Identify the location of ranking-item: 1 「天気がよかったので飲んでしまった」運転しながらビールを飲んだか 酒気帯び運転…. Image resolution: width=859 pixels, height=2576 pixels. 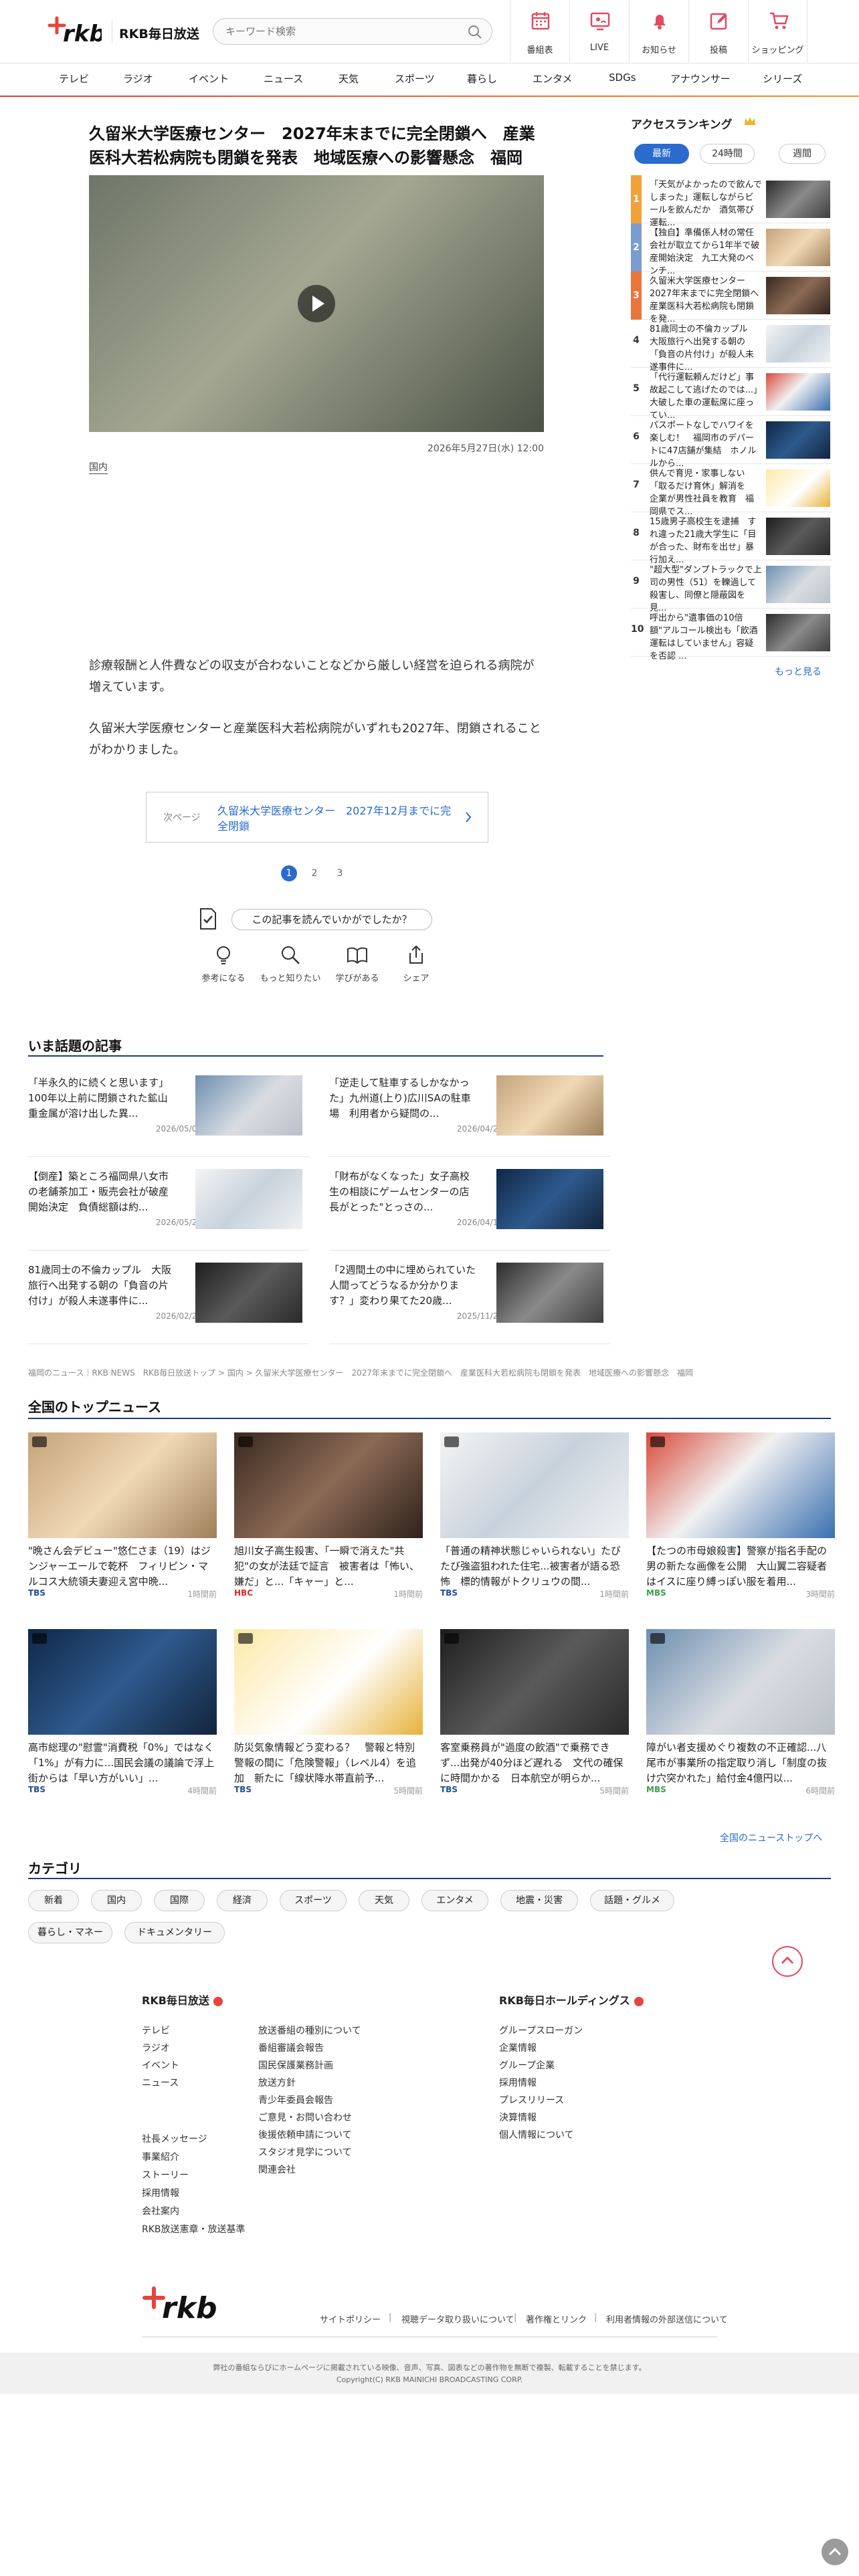
(731, 202).